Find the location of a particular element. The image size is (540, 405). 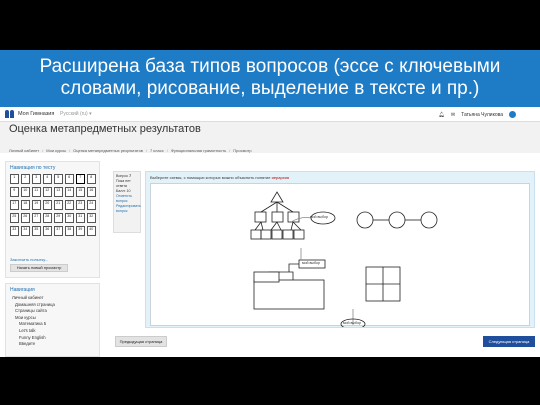

chat-icon: ✉︎ is located at coordinates (453, 115).